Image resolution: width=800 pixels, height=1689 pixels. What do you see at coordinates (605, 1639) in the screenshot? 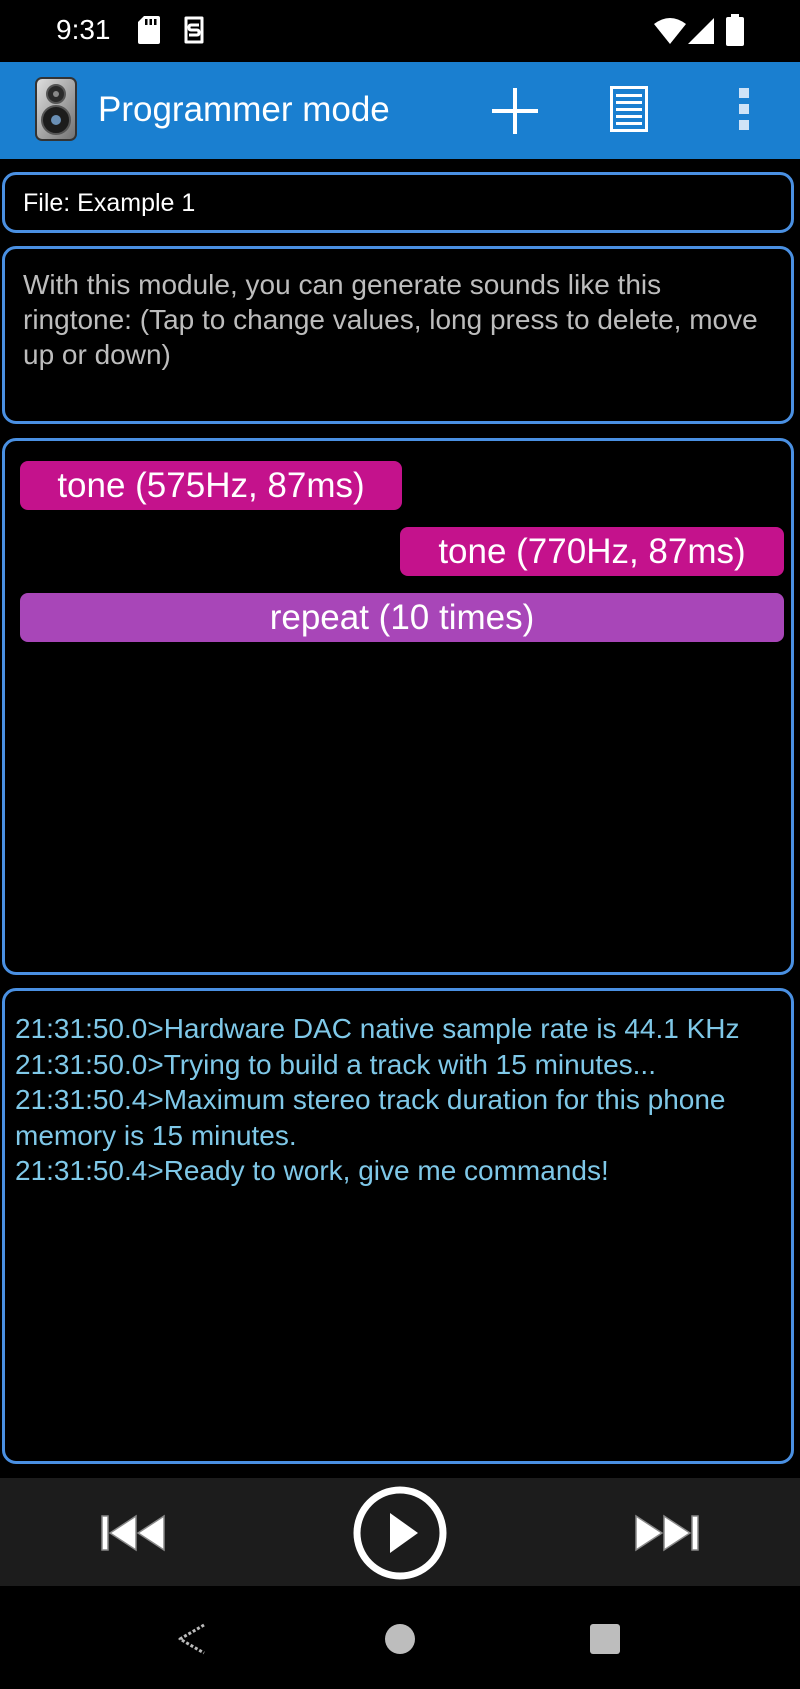
I see `recents-icon` at bounding box center [605, 1639].